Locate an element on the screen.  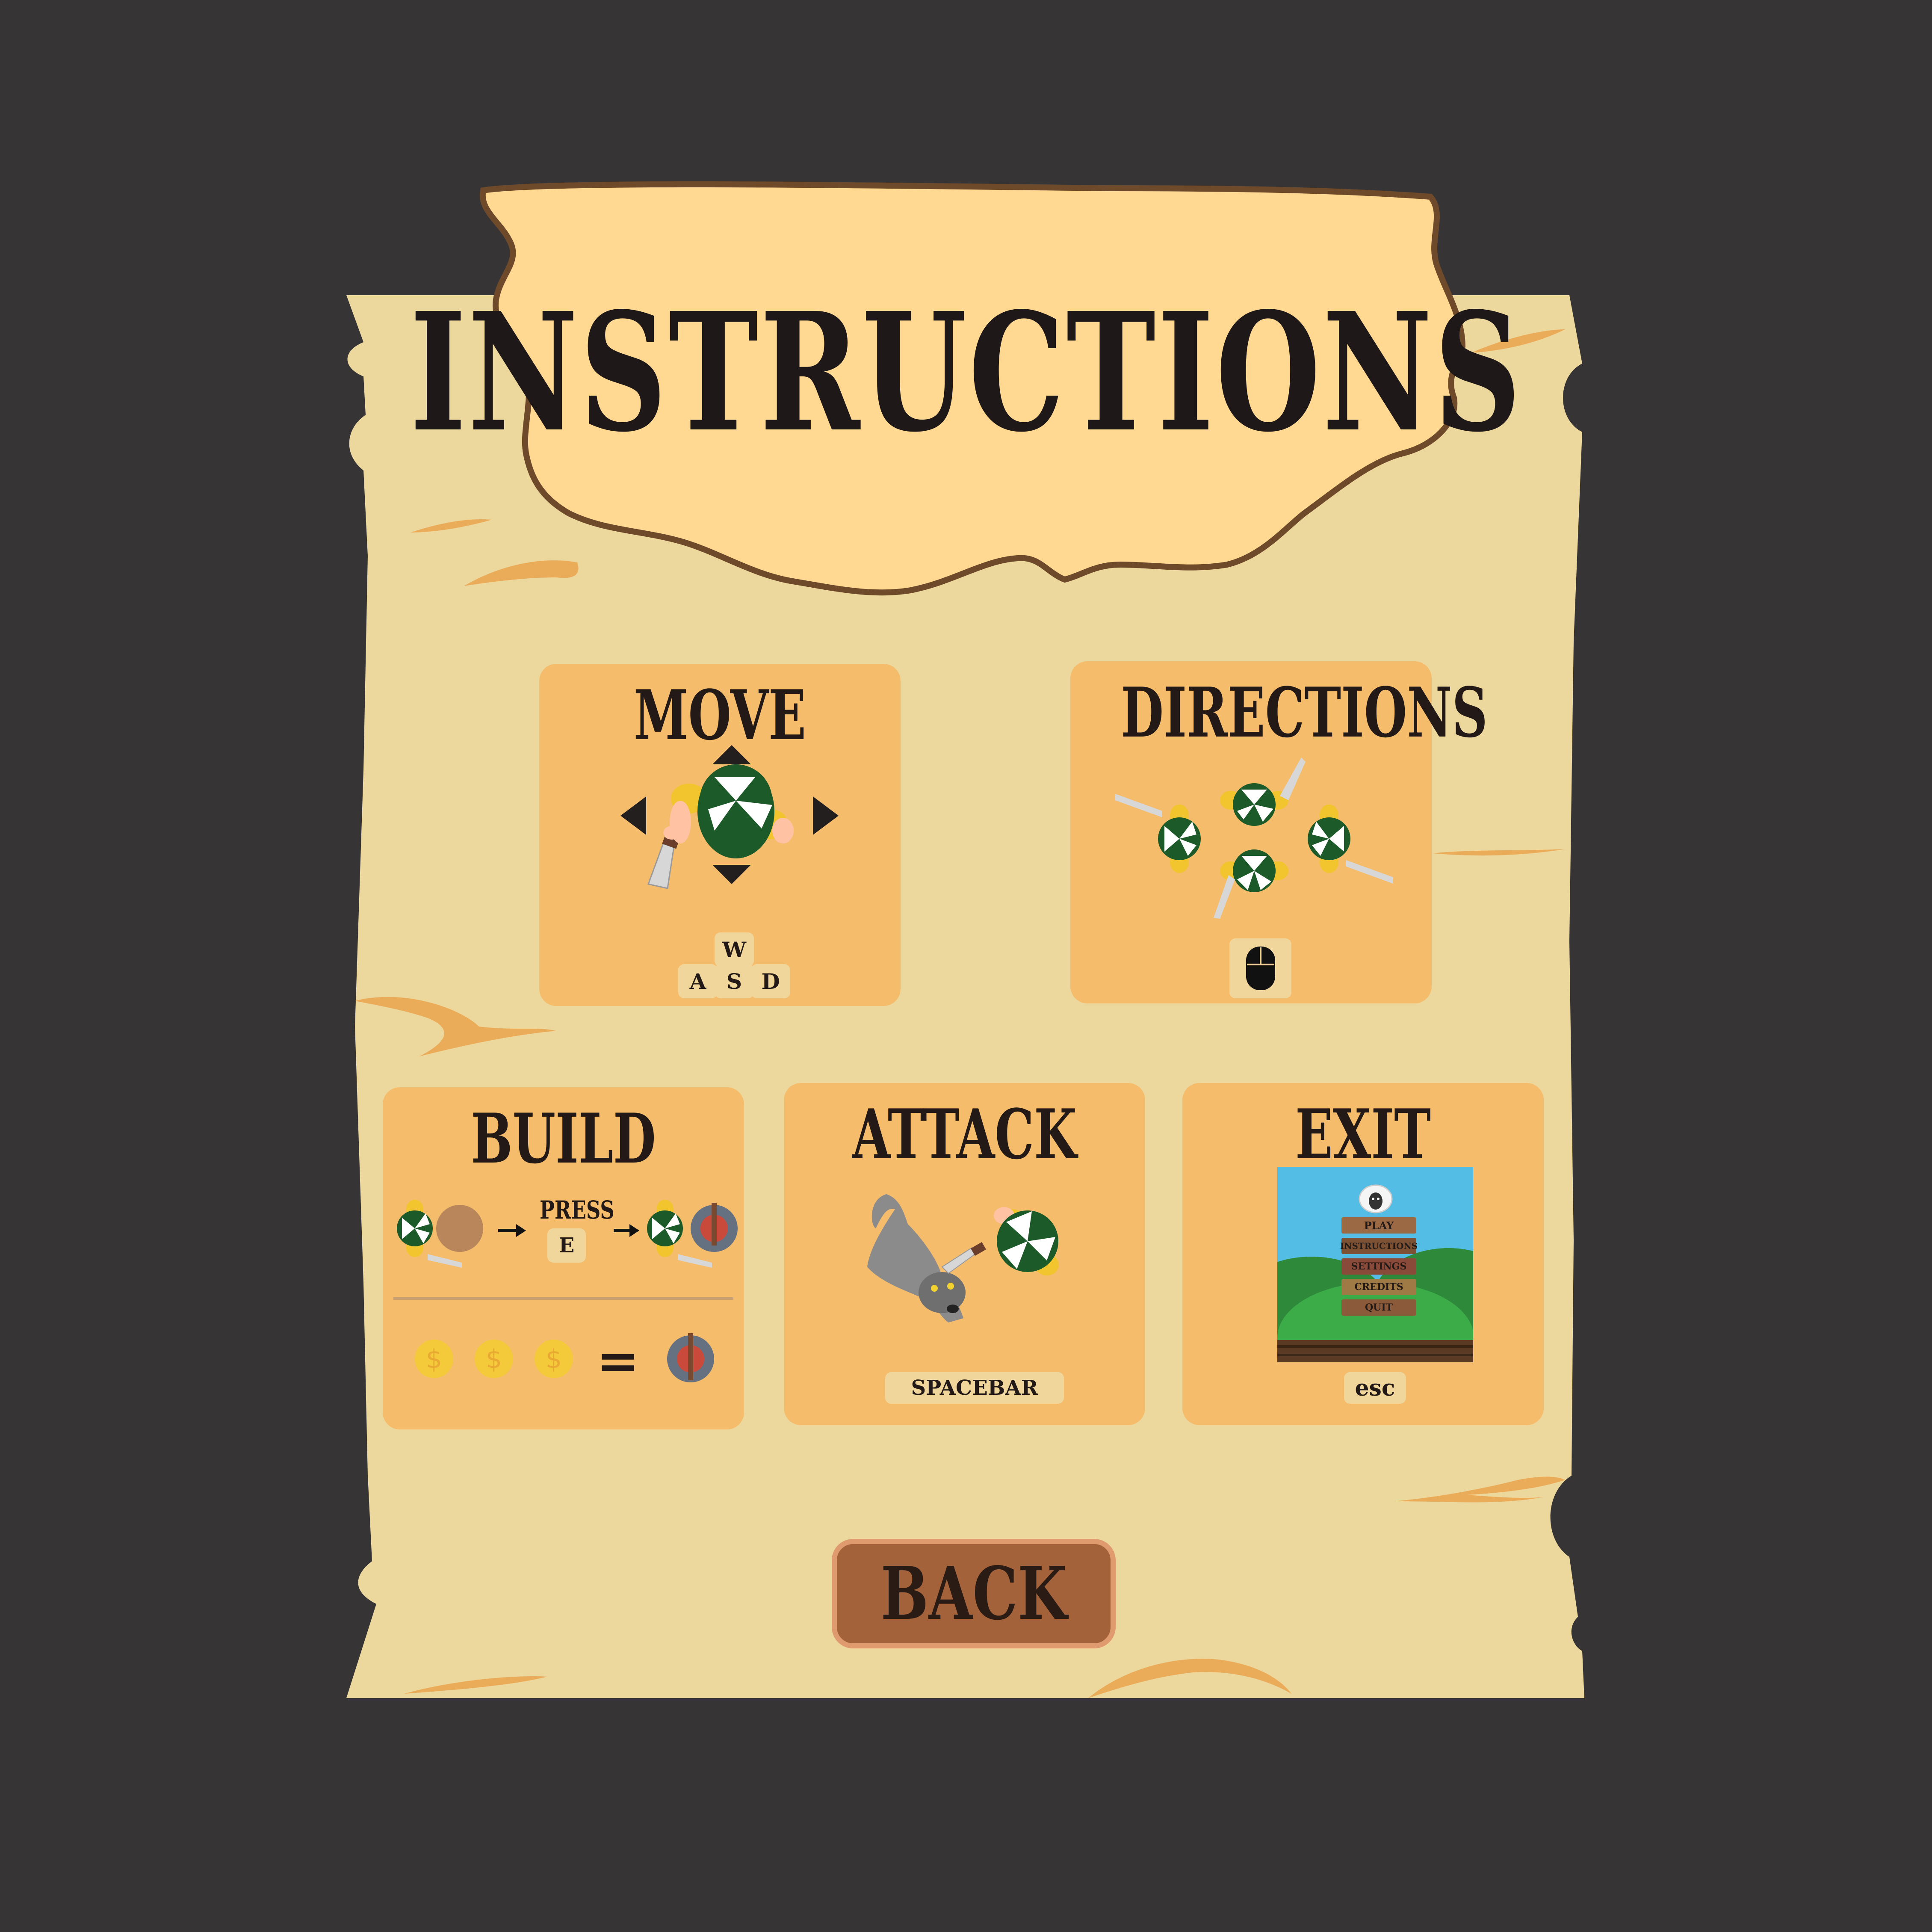
attack-panel: ATTACK SPACEBAR is located at coordinates (964, 1254).